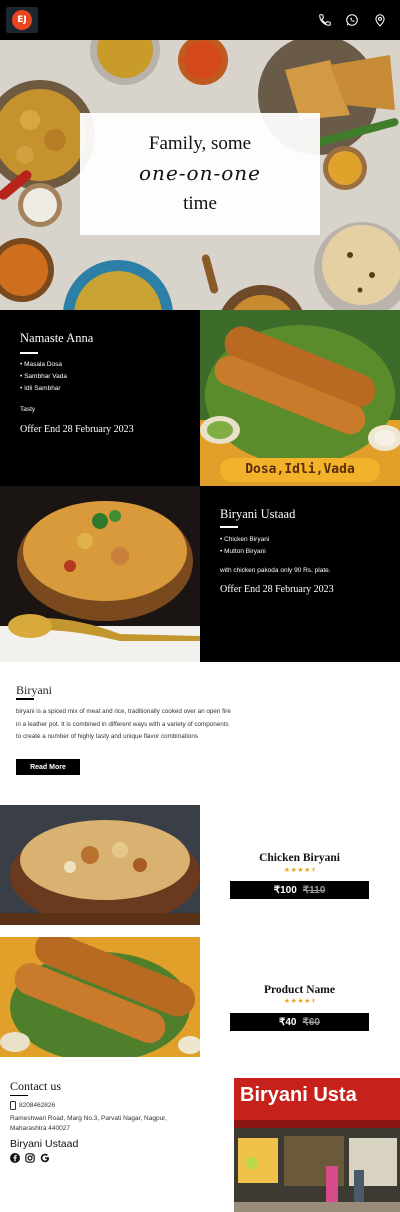 The width and height of the screenshot is (400, 1212). I want to click on contact-phone: 8208462826, so click(37, 1105).